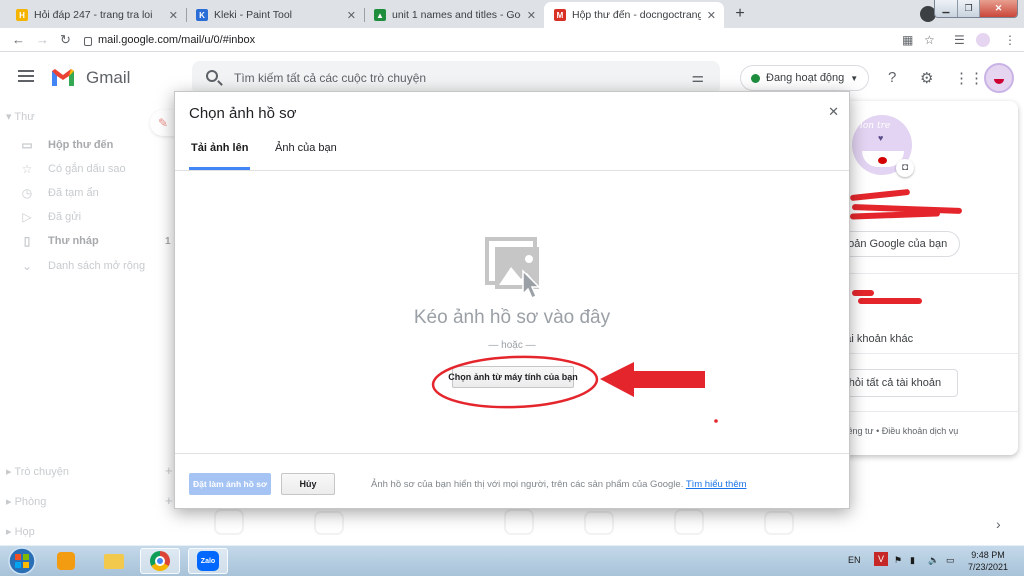 Image resolution: width=1024 pixels, height=576 pixels. I want to click on hoidap-favicon-icon: H, so click(22, 15).